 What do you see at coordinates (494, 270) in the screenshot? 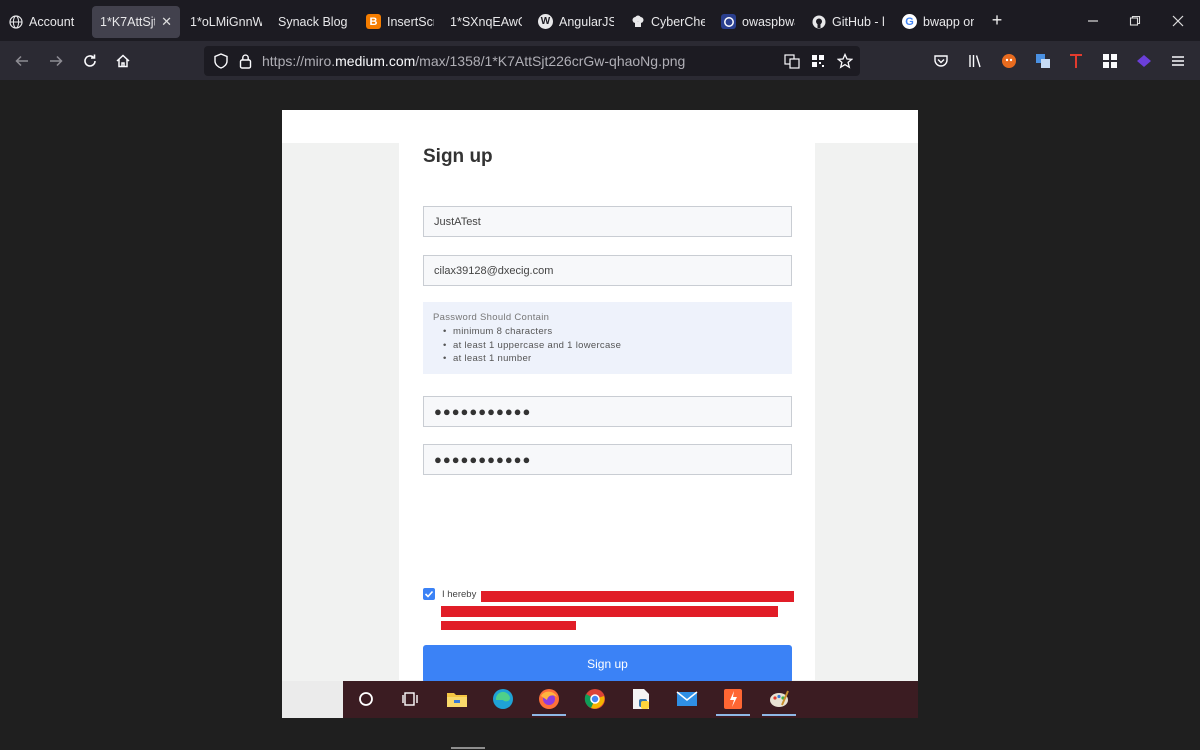
I see `email-field-value: cilax39128@dxecig.com` at bounding box center [494, 270].